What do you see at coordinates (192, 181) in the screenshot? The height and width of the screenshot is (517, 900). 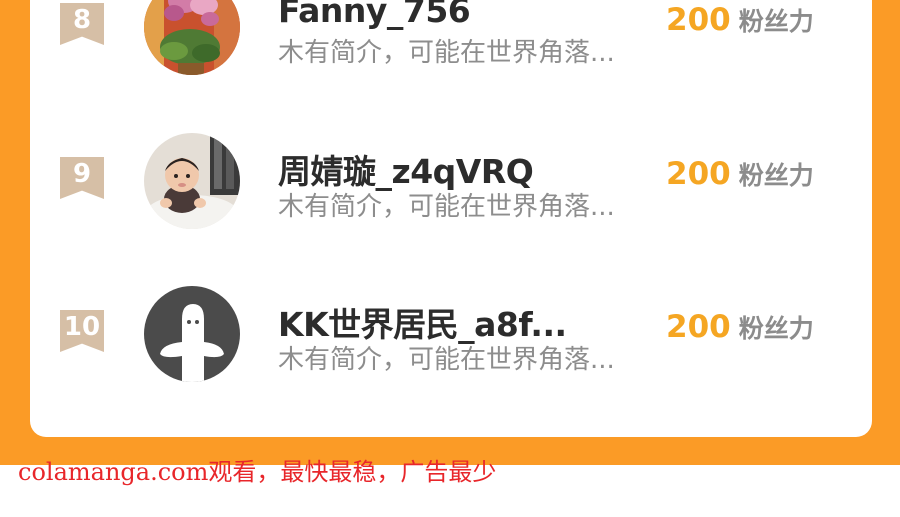 I see `baby-photo-avatar` at bounding box center [192, 181].